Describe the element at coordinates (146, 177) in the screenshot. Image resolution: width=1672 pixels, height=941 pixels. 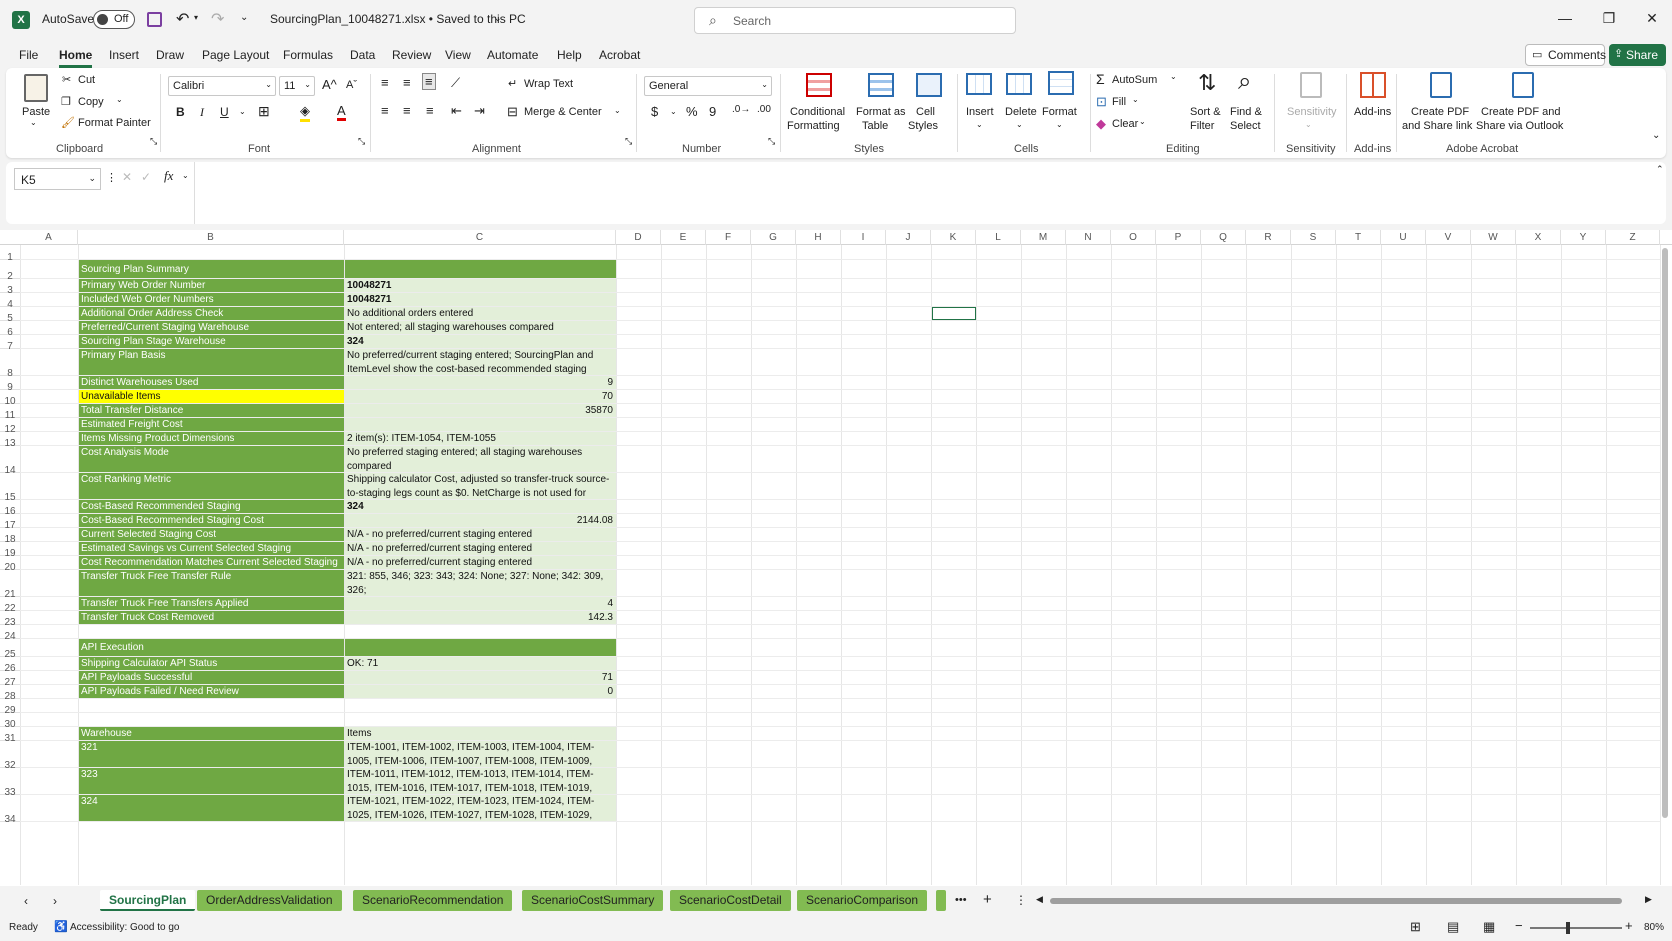
I see `confirm-entry-icon: ✓` at that location.